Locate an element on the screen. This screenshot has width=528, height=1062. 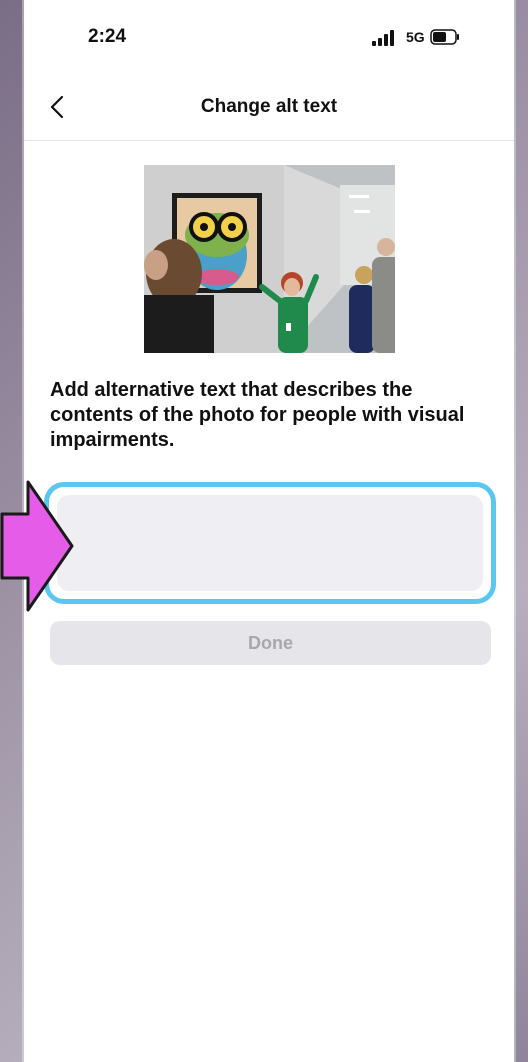
battery-icon is located at coordinates (444, 37).